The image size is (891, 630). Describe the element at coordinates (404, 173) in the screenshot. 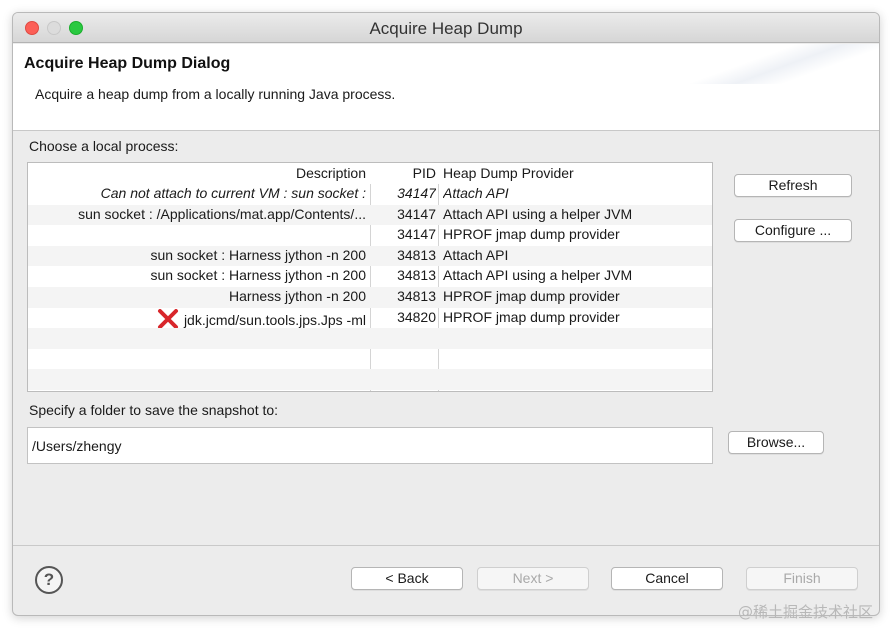

I see `column-header-pid: PID` at that location.